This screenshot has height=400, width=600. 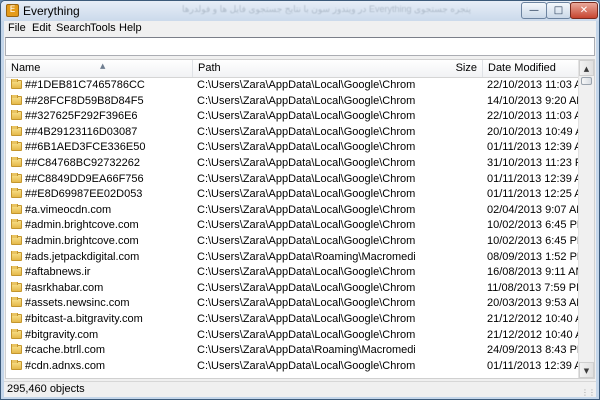 I want to click on row-name-text: ##327625F292F396E6, so click(x=81, y=116).